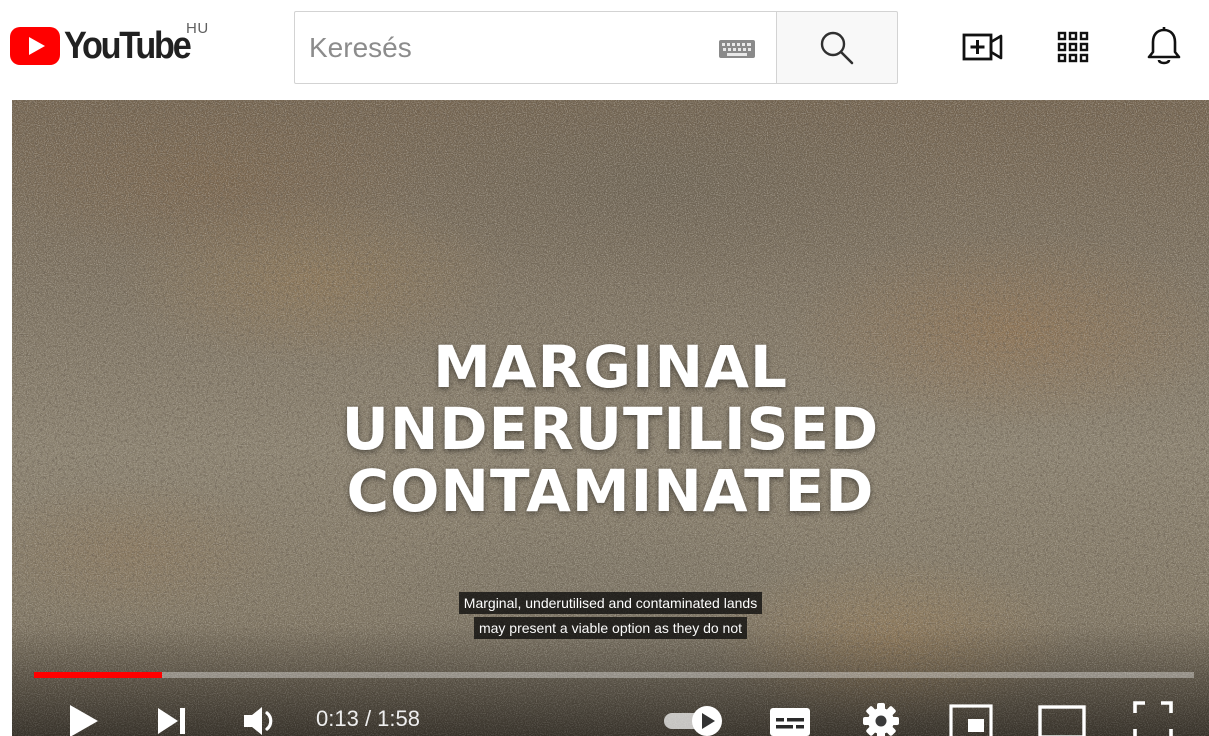 The width and height of the screenshot is (1209, 736). Describe the element at coordinates (693, 721) in the screenshot. I see `autoplay-toggle-icon` at that location.